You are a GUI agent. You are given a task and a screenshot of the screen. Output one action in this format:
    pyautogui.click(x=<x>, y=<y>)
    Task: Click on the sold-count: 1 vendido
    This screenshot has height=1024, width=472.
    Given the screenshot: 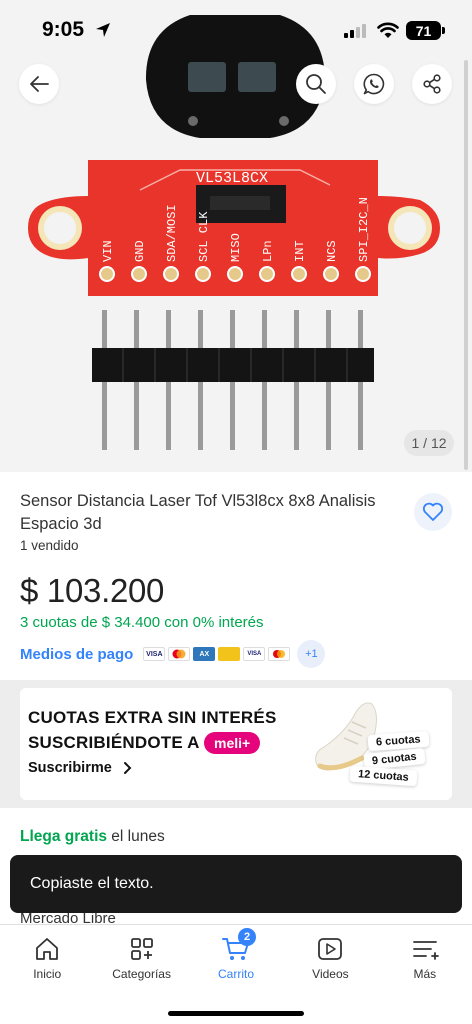 What is the action you would take?
    pyautogui.click(x=49, y=545)
    